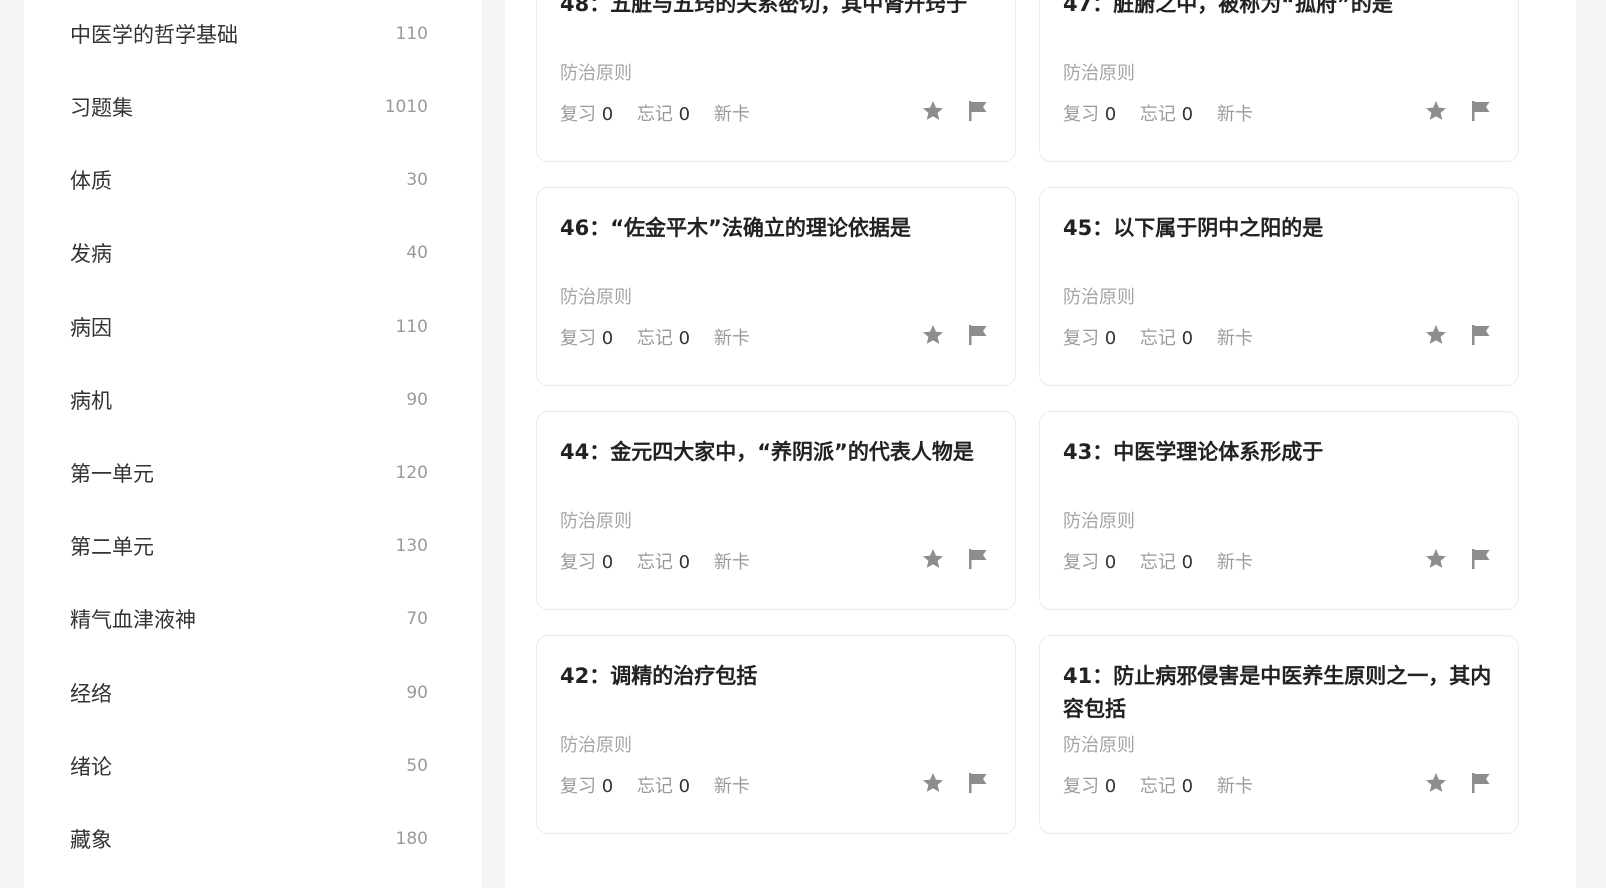  Describe the element at coordinates (253, 472) in the screenshot. I see `sidebar-item: 第一单元 120` at that location.